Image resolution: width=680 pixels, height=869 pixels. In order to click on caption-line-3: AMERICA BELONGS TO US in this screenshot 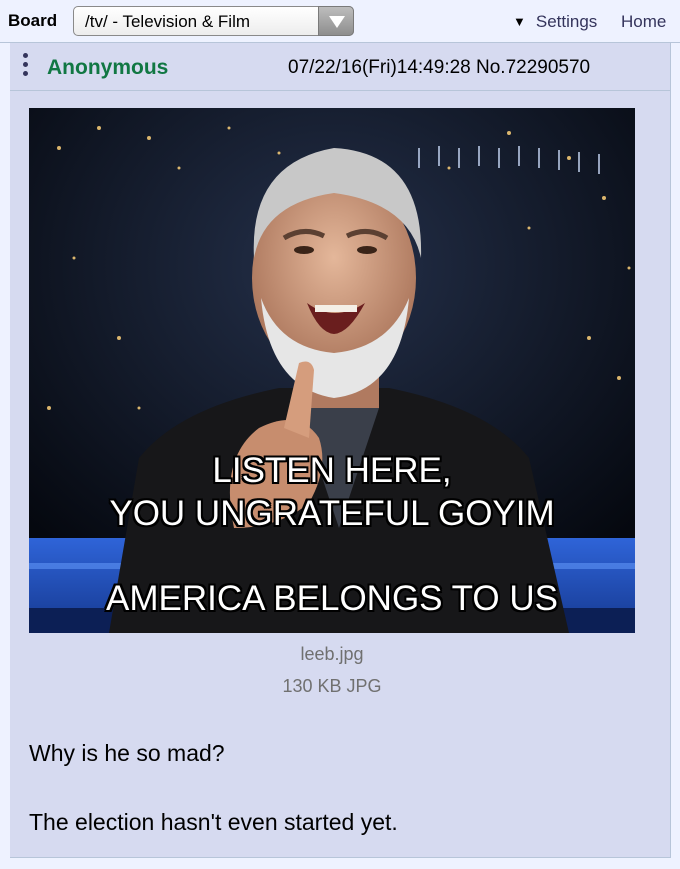, I will do `click(332, 598)`.